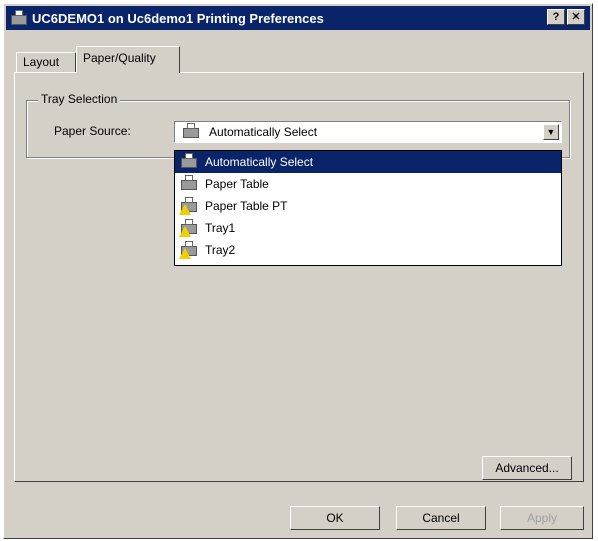 This screenshot has width=598, height=541. What do you see at coordinates (246, 206) in the screenshot?
I see `list-item-label: Paper Table PT` at bounding box center [246, 206].